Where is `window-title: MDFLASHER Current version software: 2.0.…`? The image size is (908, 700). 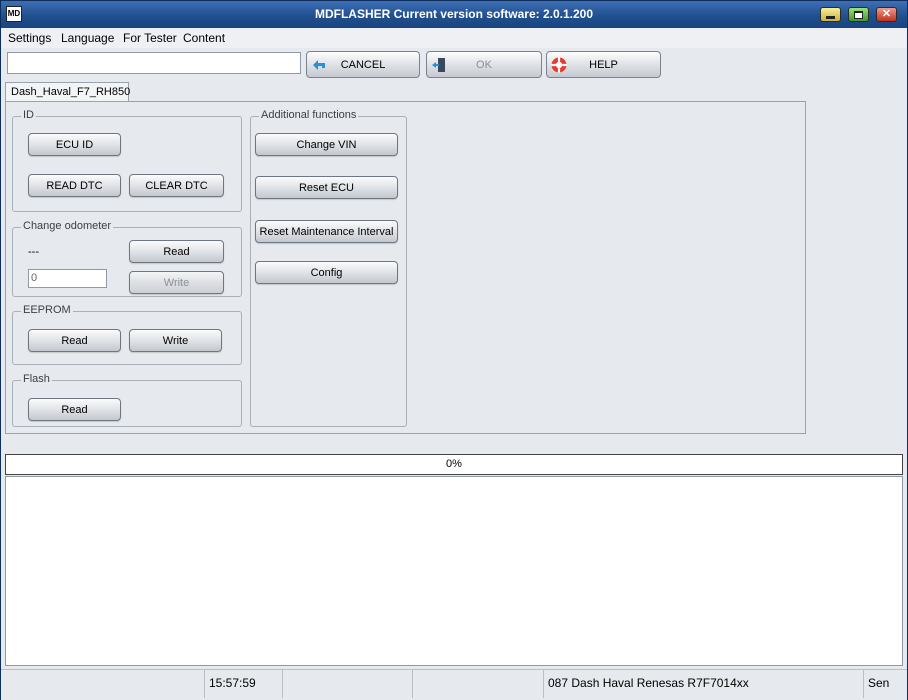
window-title: MDFLASHER Current version software: 2.0.… is located at coordinates (454, 14).